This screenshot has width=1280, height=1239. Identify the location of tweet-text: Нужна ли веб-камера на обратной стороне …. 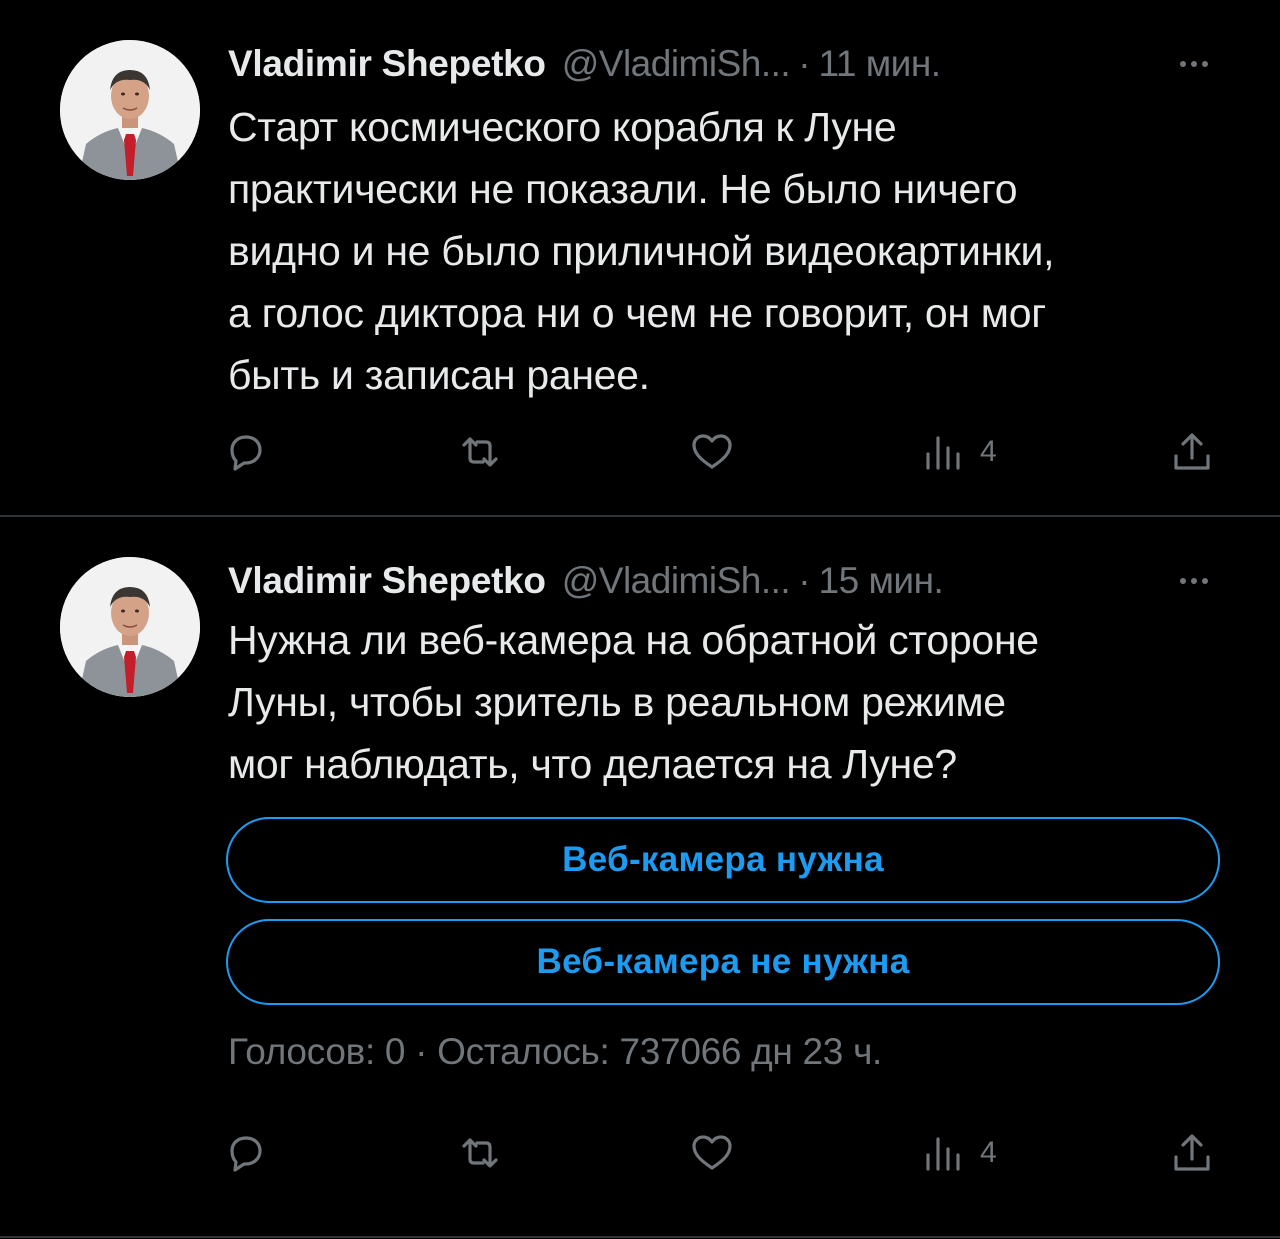
(733, 702).